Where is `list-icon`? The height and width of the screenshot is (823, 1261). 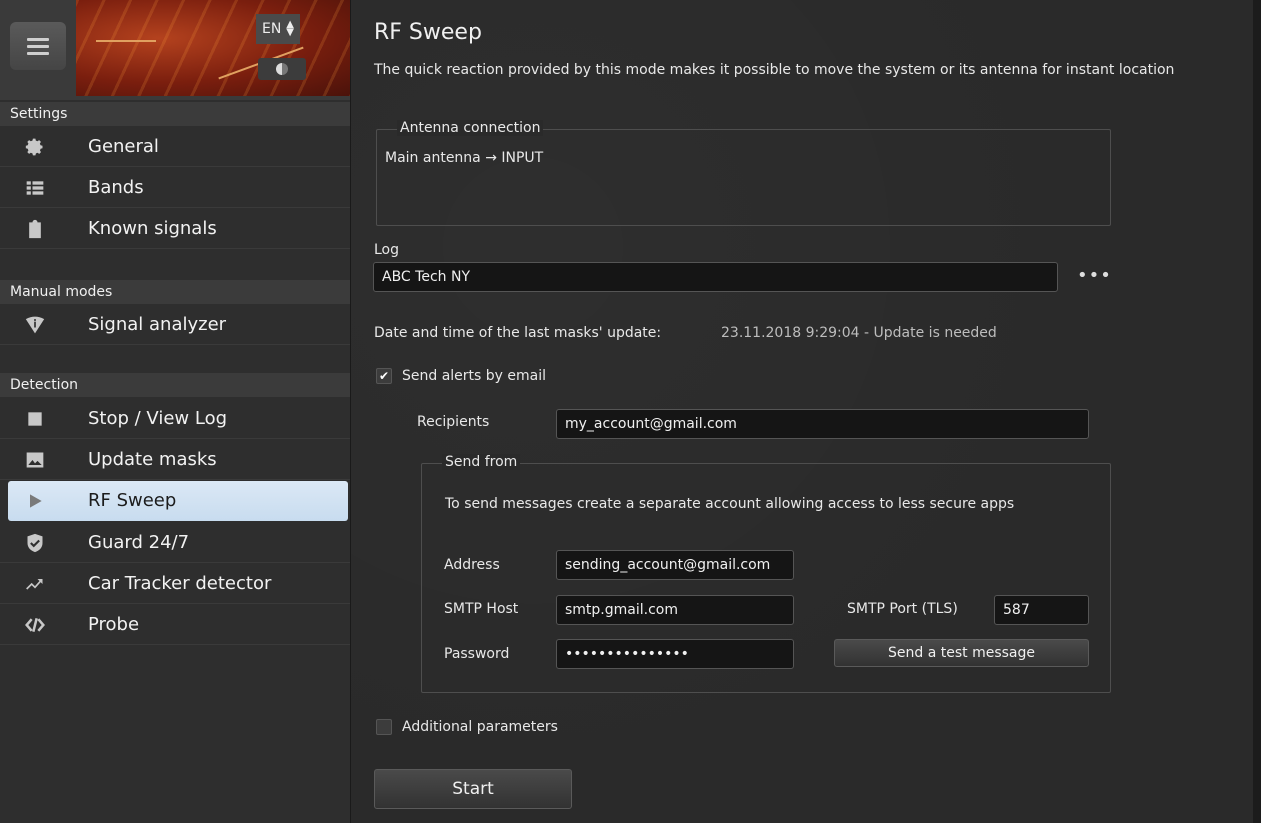 list-icon is located at coordinates (35, 188).